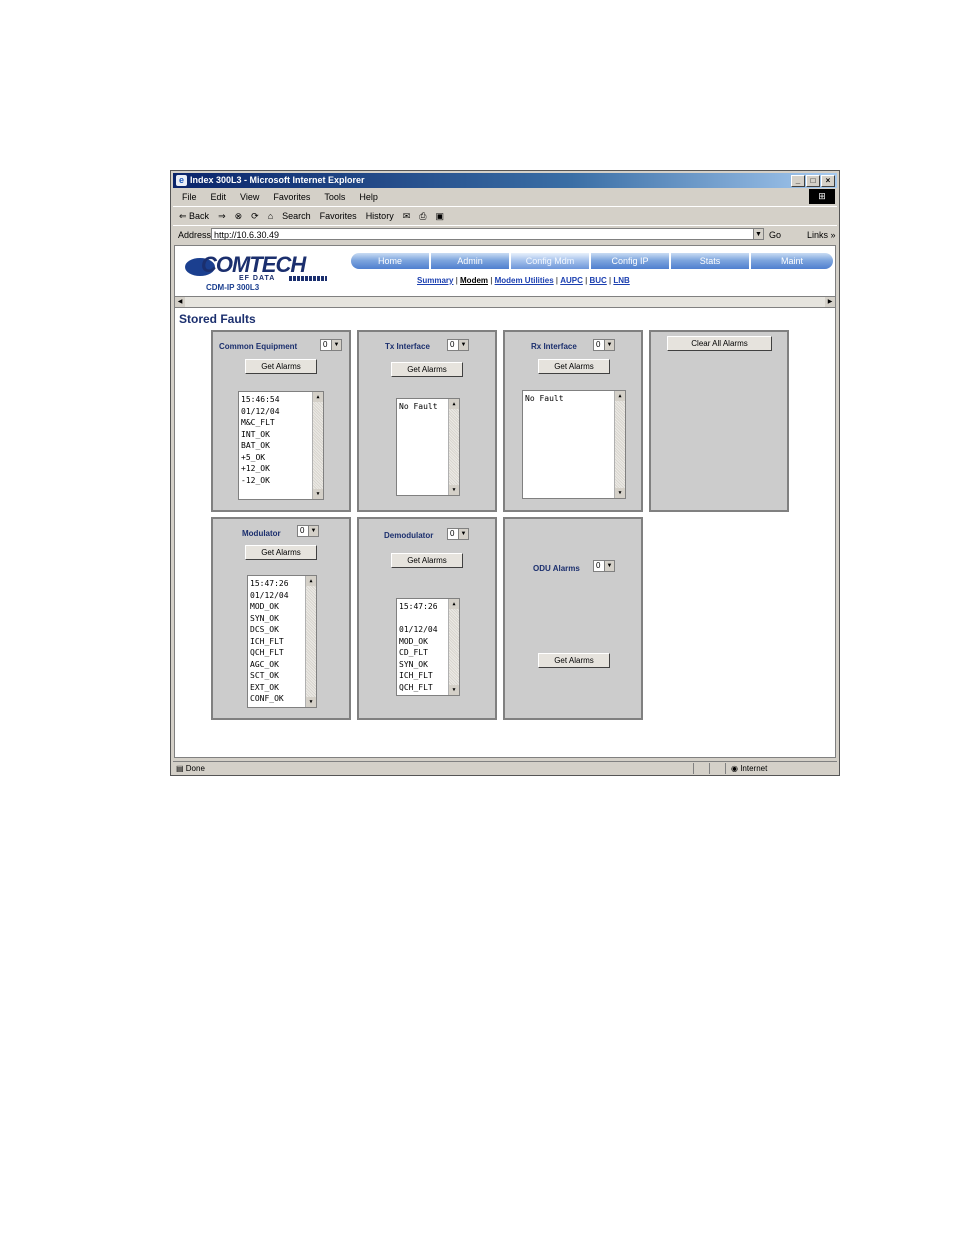 The height and width of the screenshot is (1235, 954). I want to click on windows-logo-icon: ⊞, so click(822, 196).